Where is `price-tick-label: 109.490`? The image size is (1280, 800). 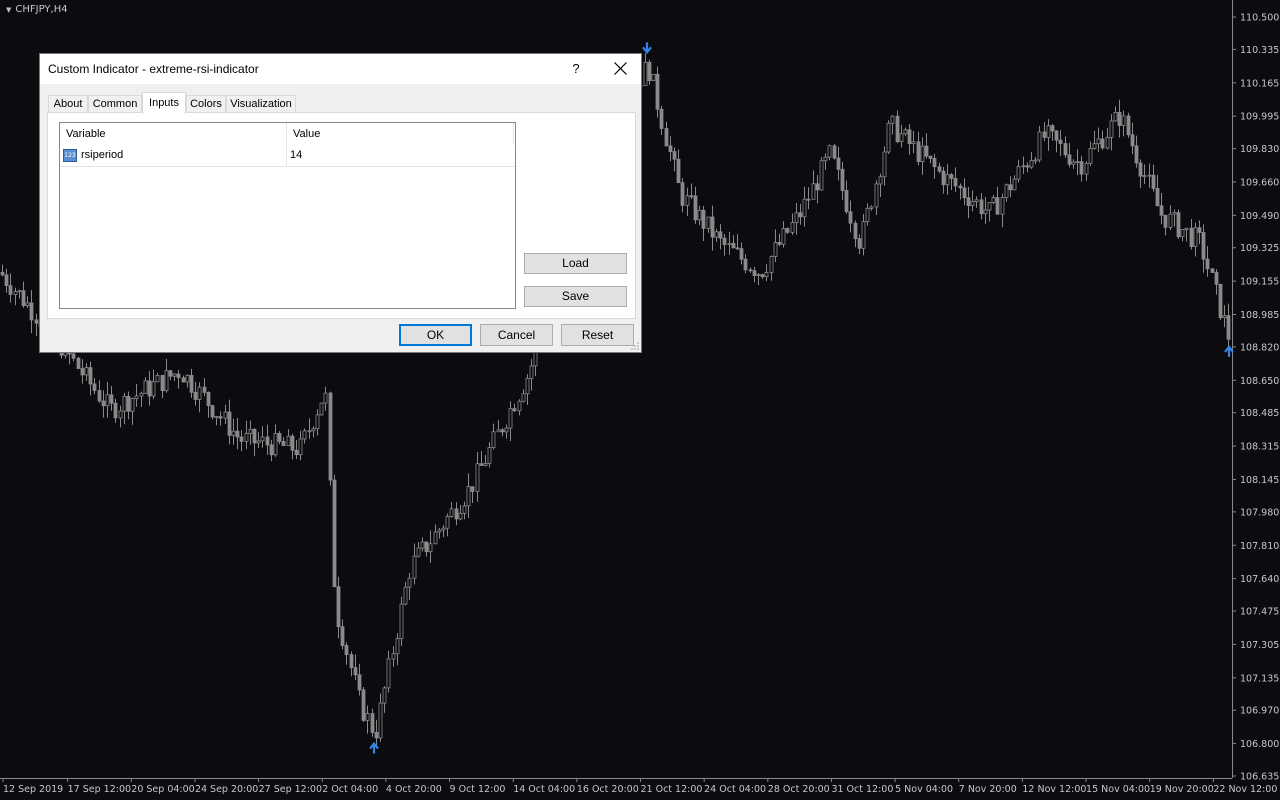 price-tick-label: 109.490 is located at coordinates (1259, 216).